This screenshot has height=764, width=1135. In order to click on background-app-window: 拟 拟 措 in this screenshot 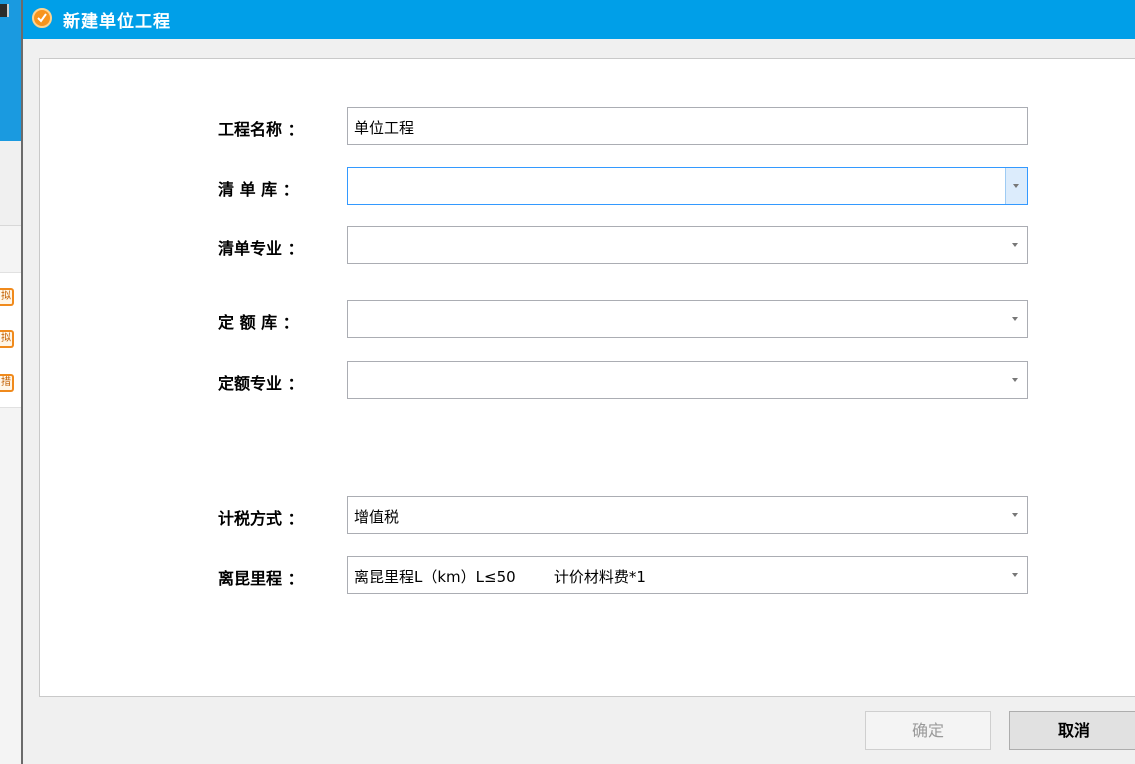, I will do `click(11, 382)`.